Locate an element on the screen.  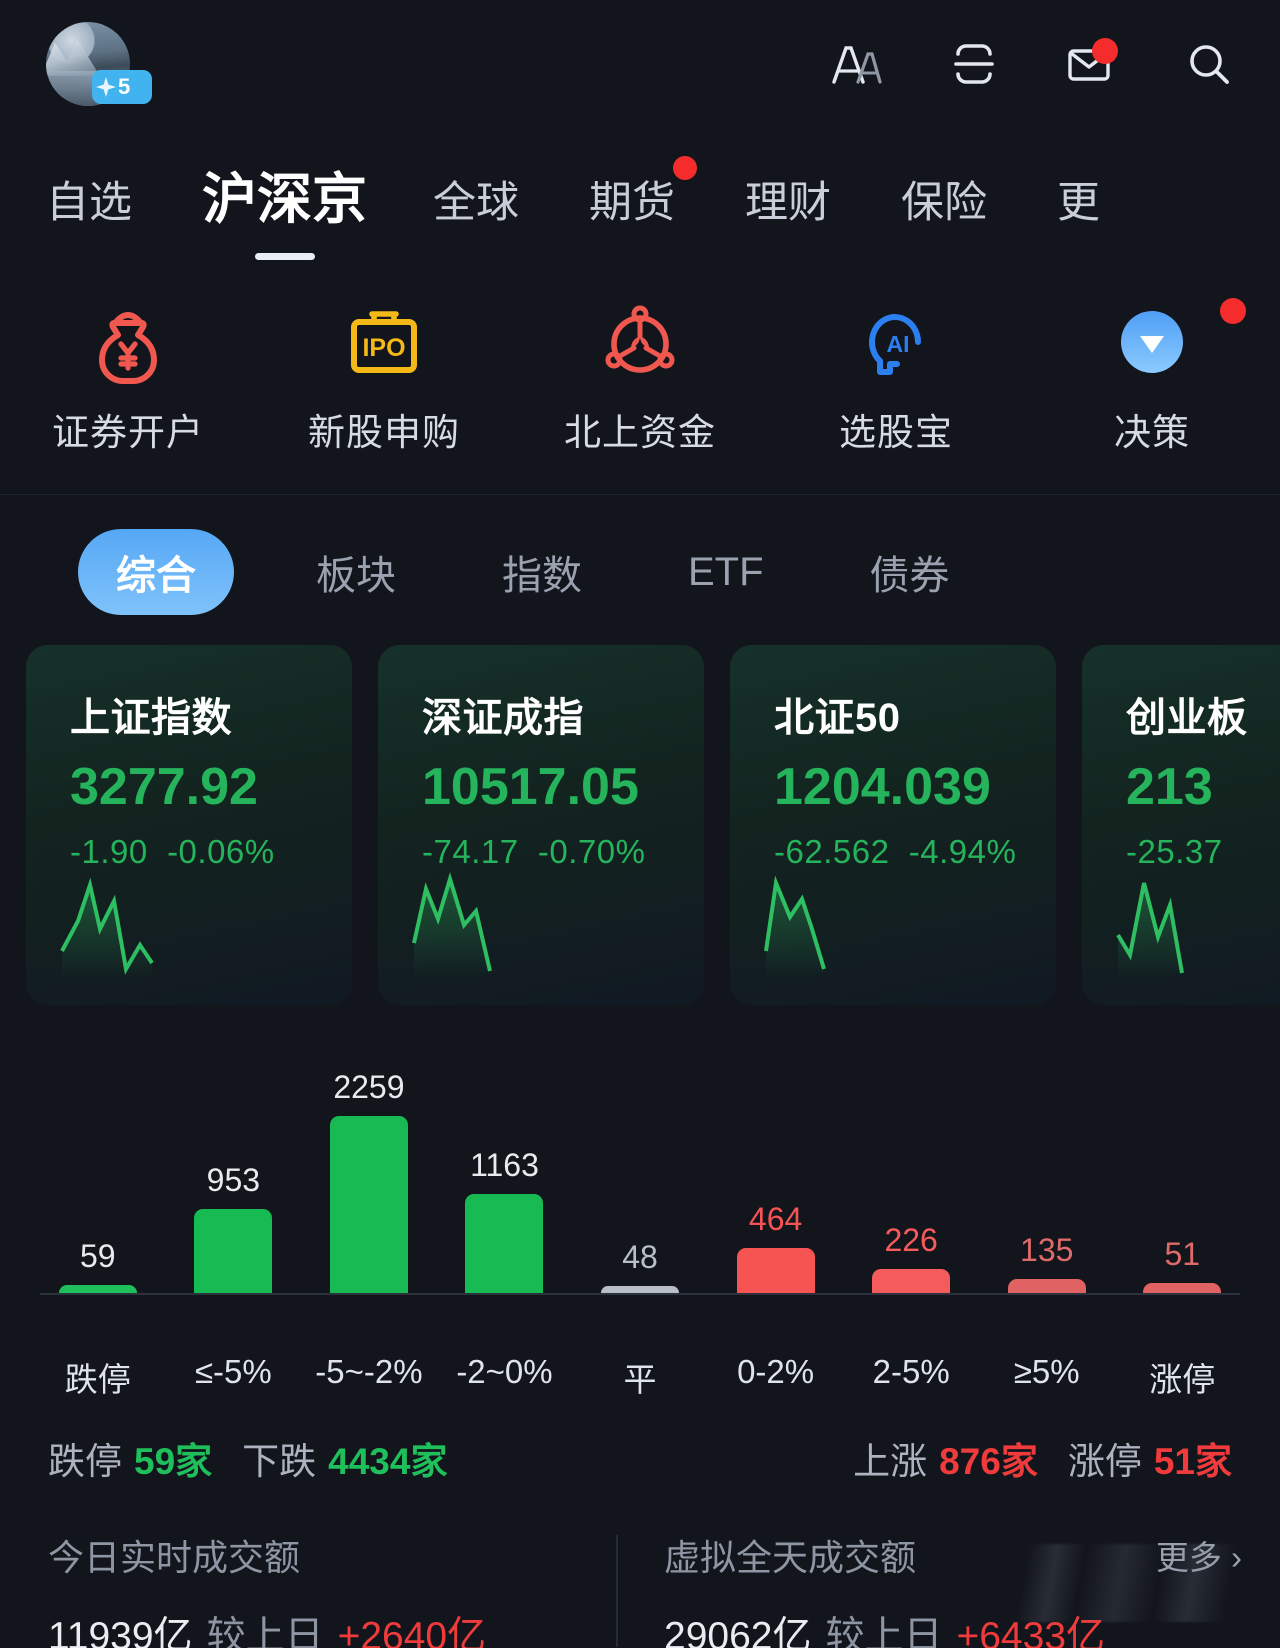
nav-tab-label: 沪深京 is located at coordinates (285, 199).